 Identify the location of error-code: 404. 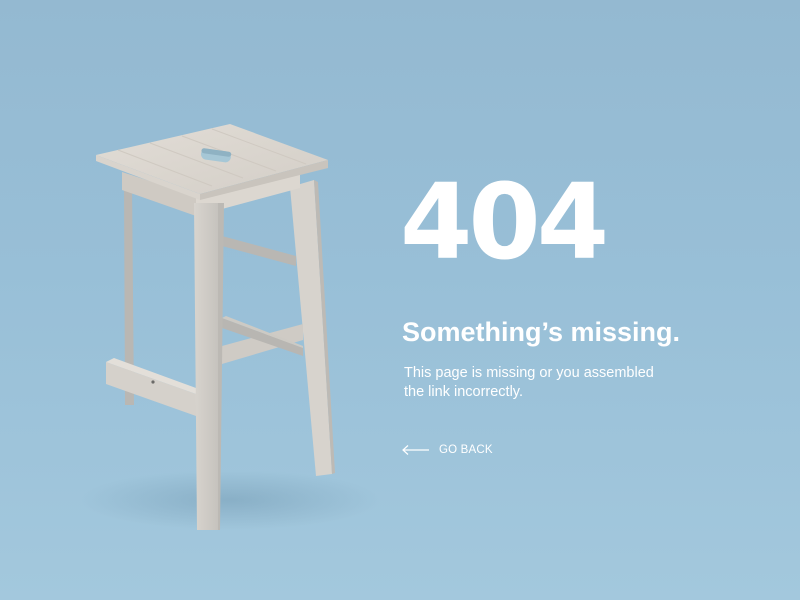
(504, 222).